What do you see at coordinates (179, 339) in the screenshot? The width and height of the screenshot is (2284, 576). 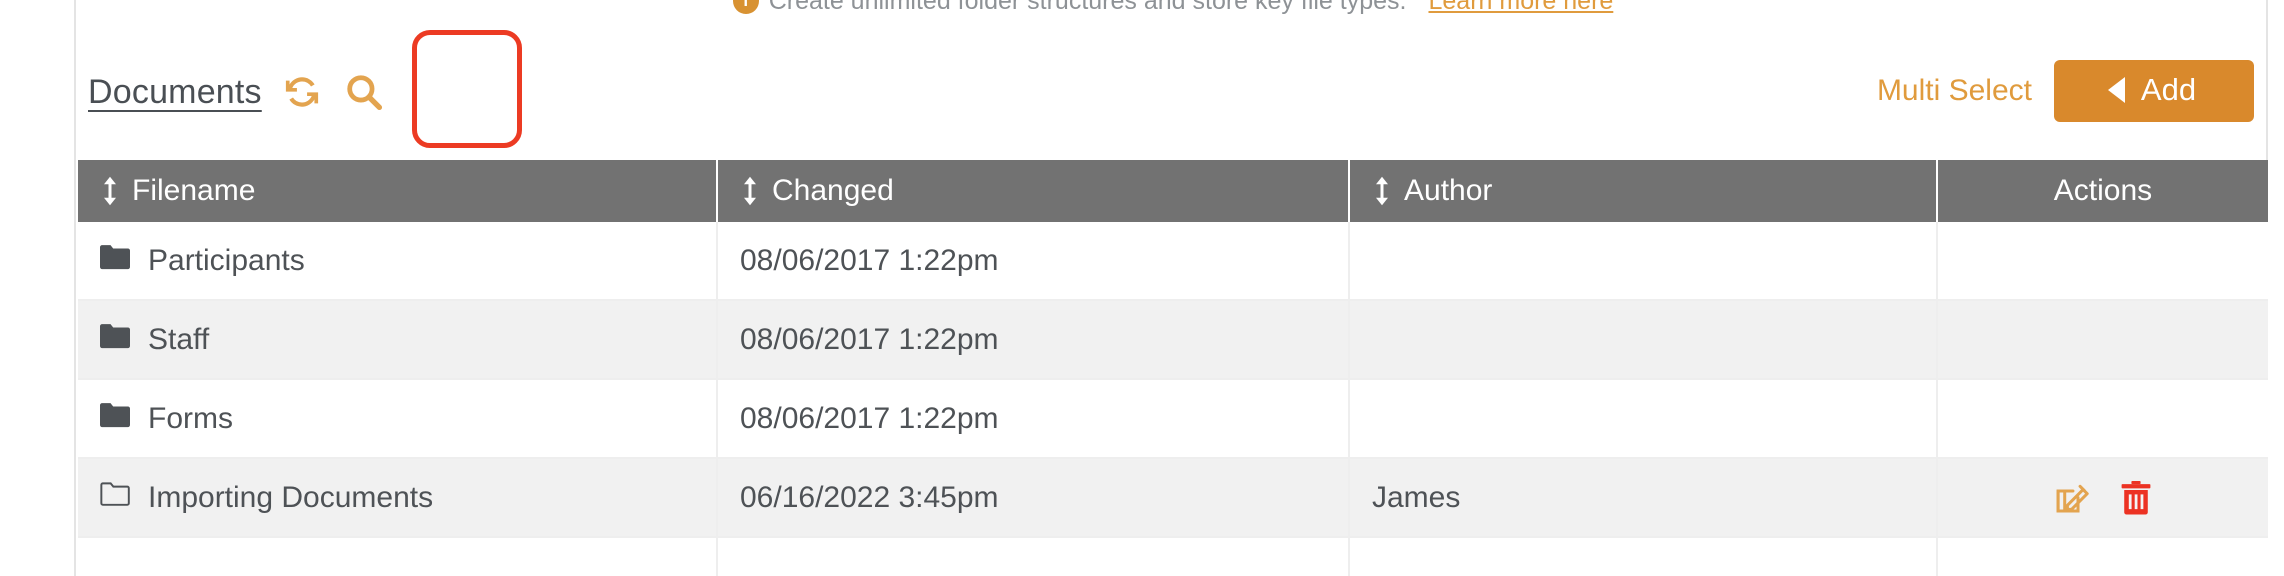 I see `filename-text: Staff` at bounding box center [179, 339].